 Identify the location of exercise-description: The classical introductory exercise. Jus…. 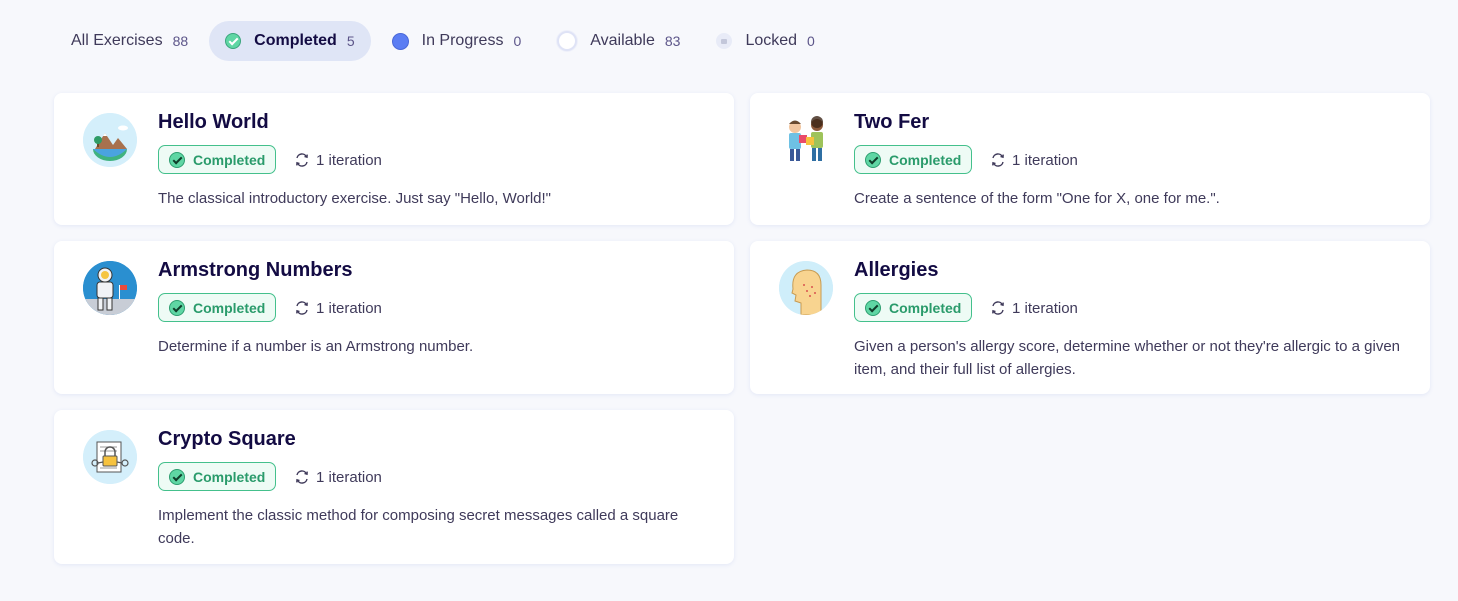
(355, 198).